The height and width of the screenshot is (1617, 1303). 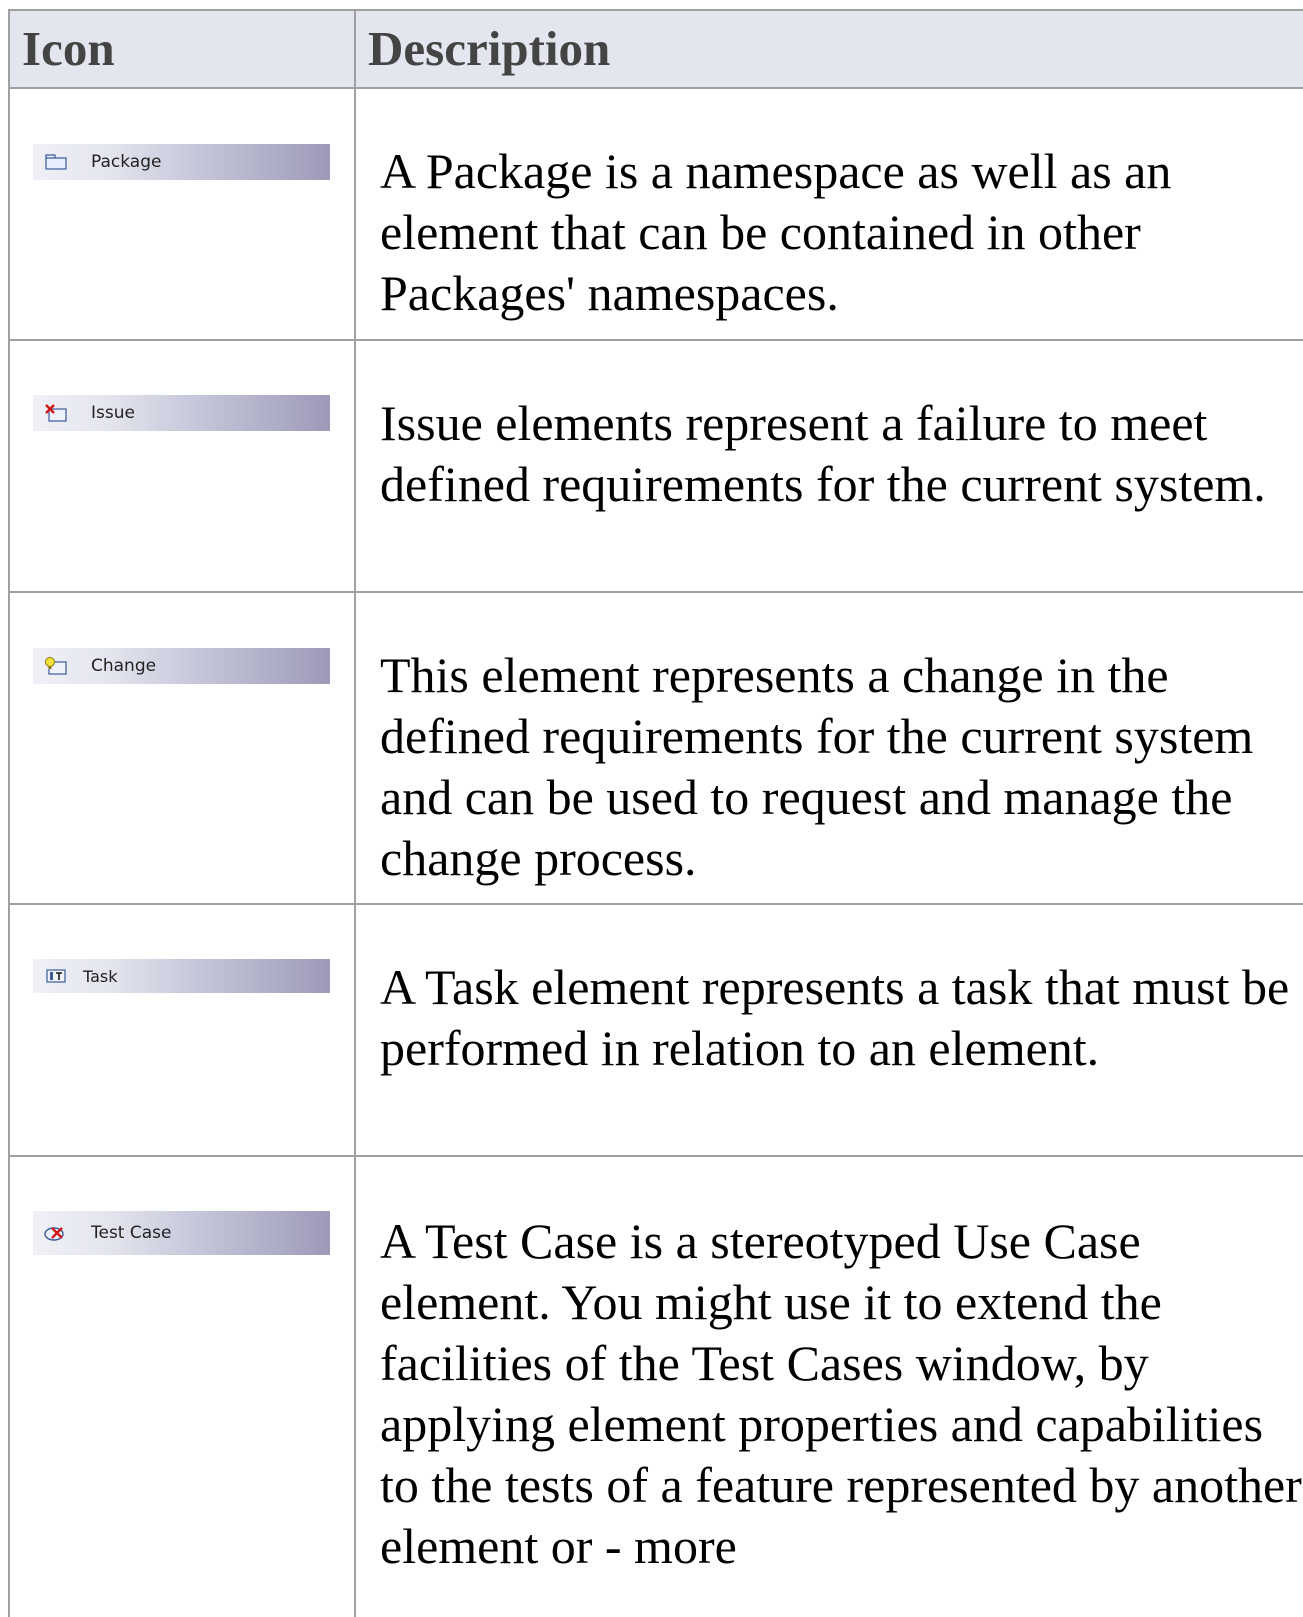 What do you see at coordinates (181, 162) in the screenshot?
I see `package-element-bar: Package` at bounding box center [181, 162].